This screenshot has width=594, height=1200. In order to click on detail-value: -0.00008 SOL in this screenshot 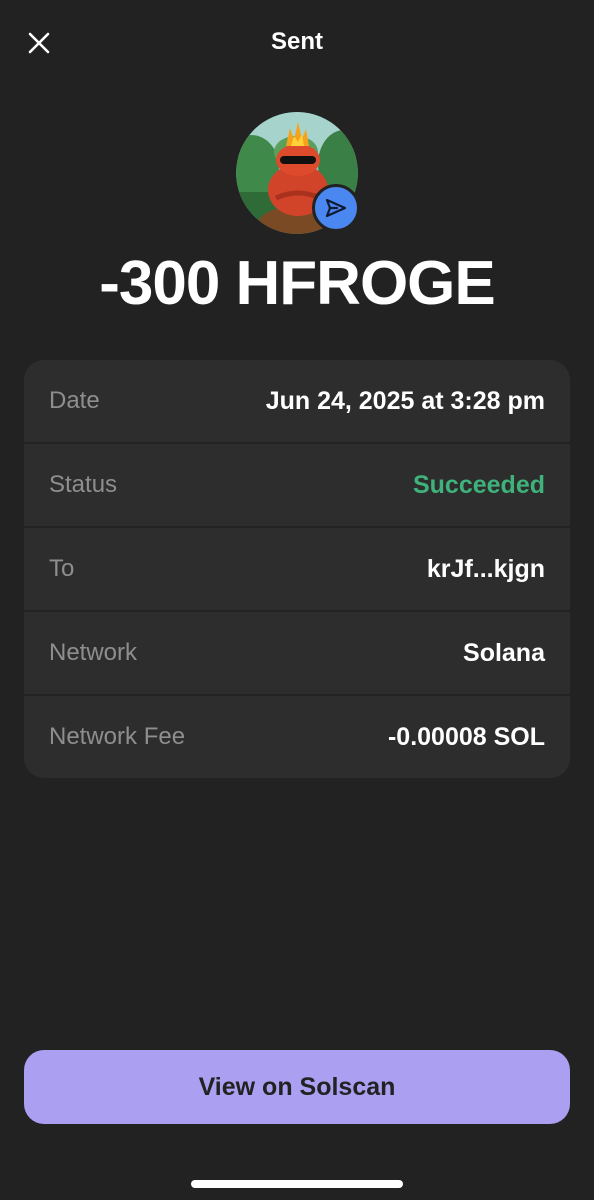, I will do `click(466, 736)`.